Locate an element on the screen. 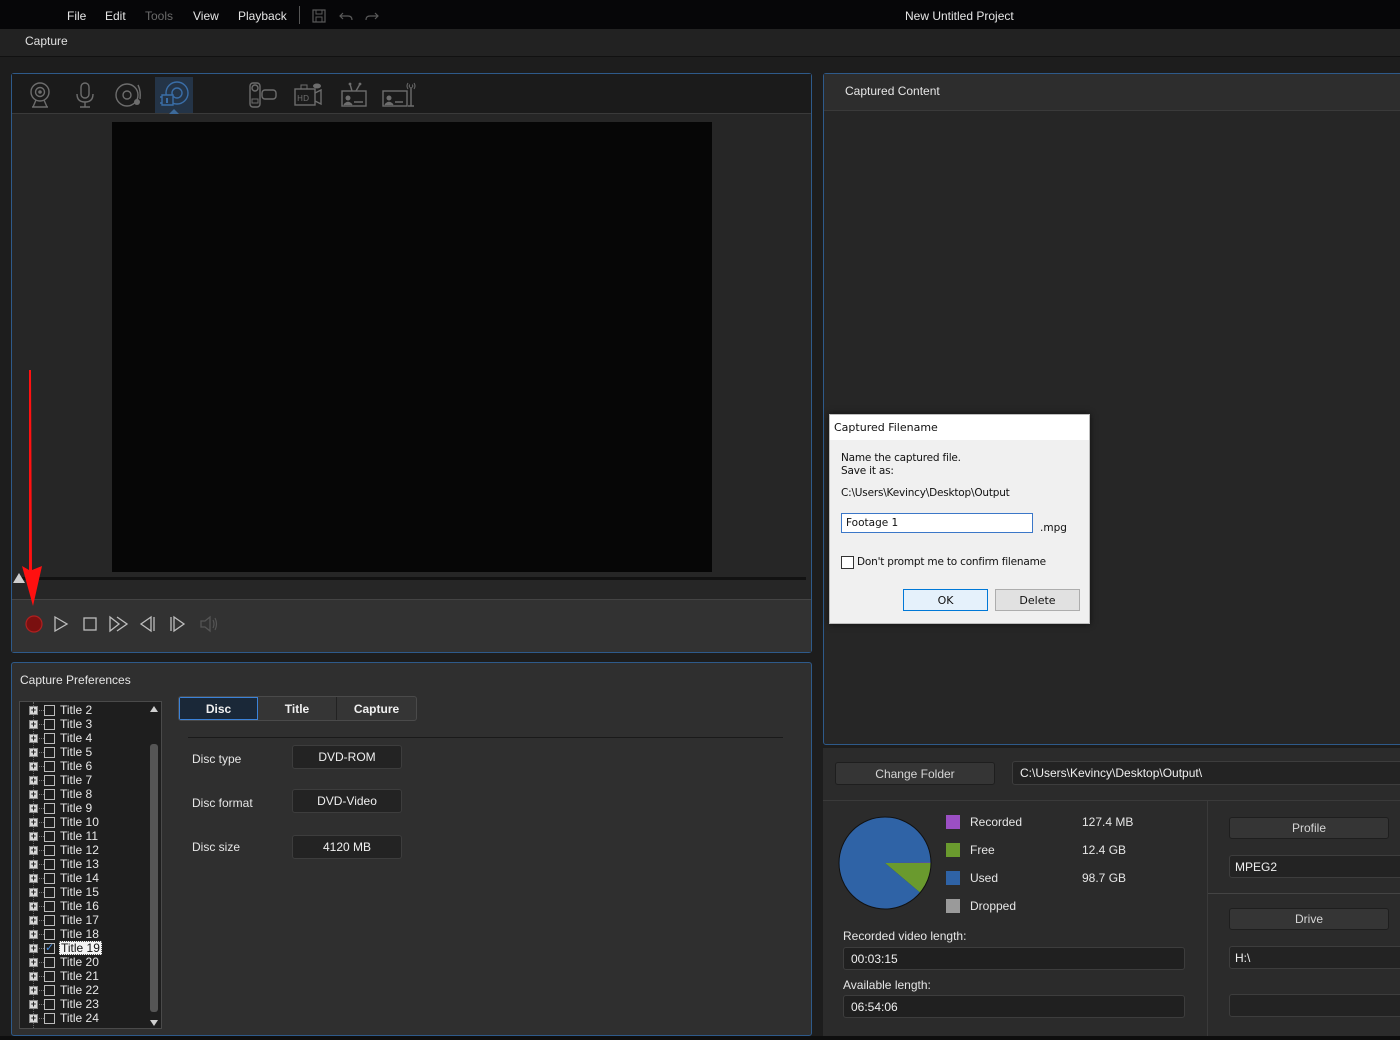  tab-capture: Capture is located at coordinates (376, 708).